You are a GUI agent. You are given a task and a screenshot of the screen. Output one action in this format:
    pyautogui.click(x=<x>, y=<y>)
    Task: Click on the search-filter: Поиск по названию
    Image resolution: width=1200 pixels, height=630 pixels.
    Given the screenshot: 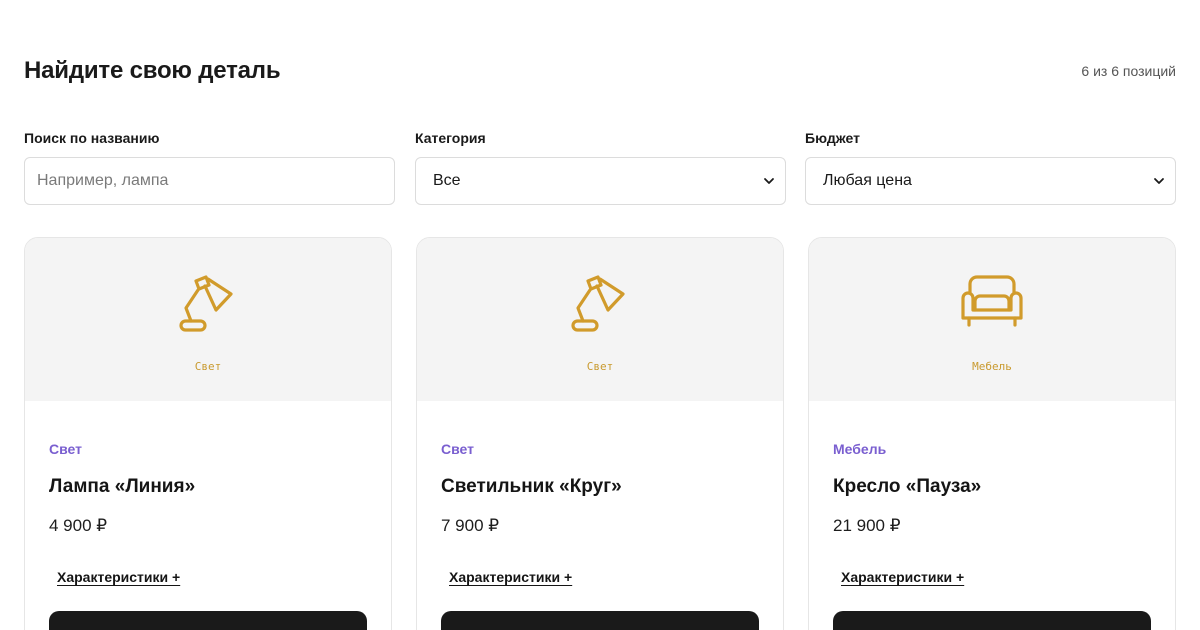 What is the action you would take?
    pyautogui.click(x=209, y=167)
    